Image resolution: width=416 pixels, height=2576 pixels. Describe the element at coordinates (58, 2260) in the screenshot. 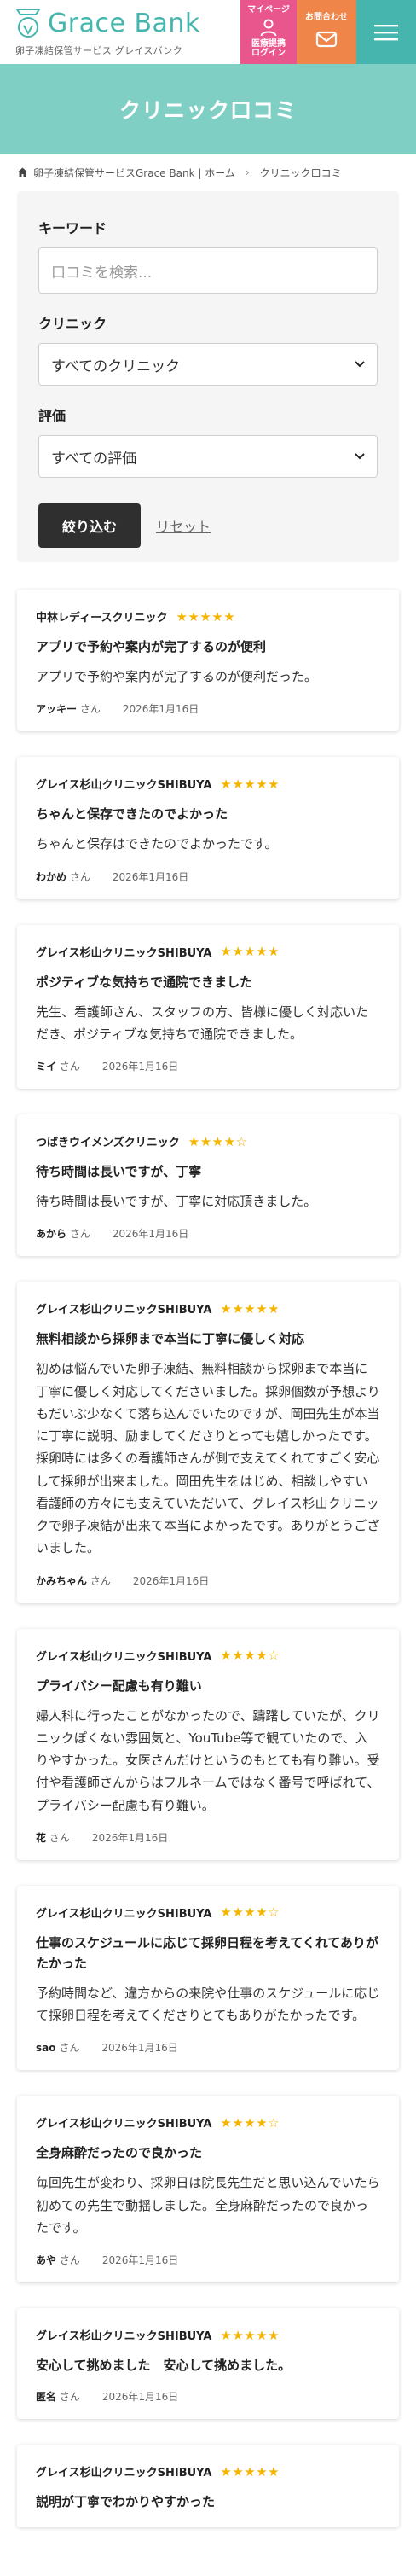

I see `review-author: あや さん` at that location.